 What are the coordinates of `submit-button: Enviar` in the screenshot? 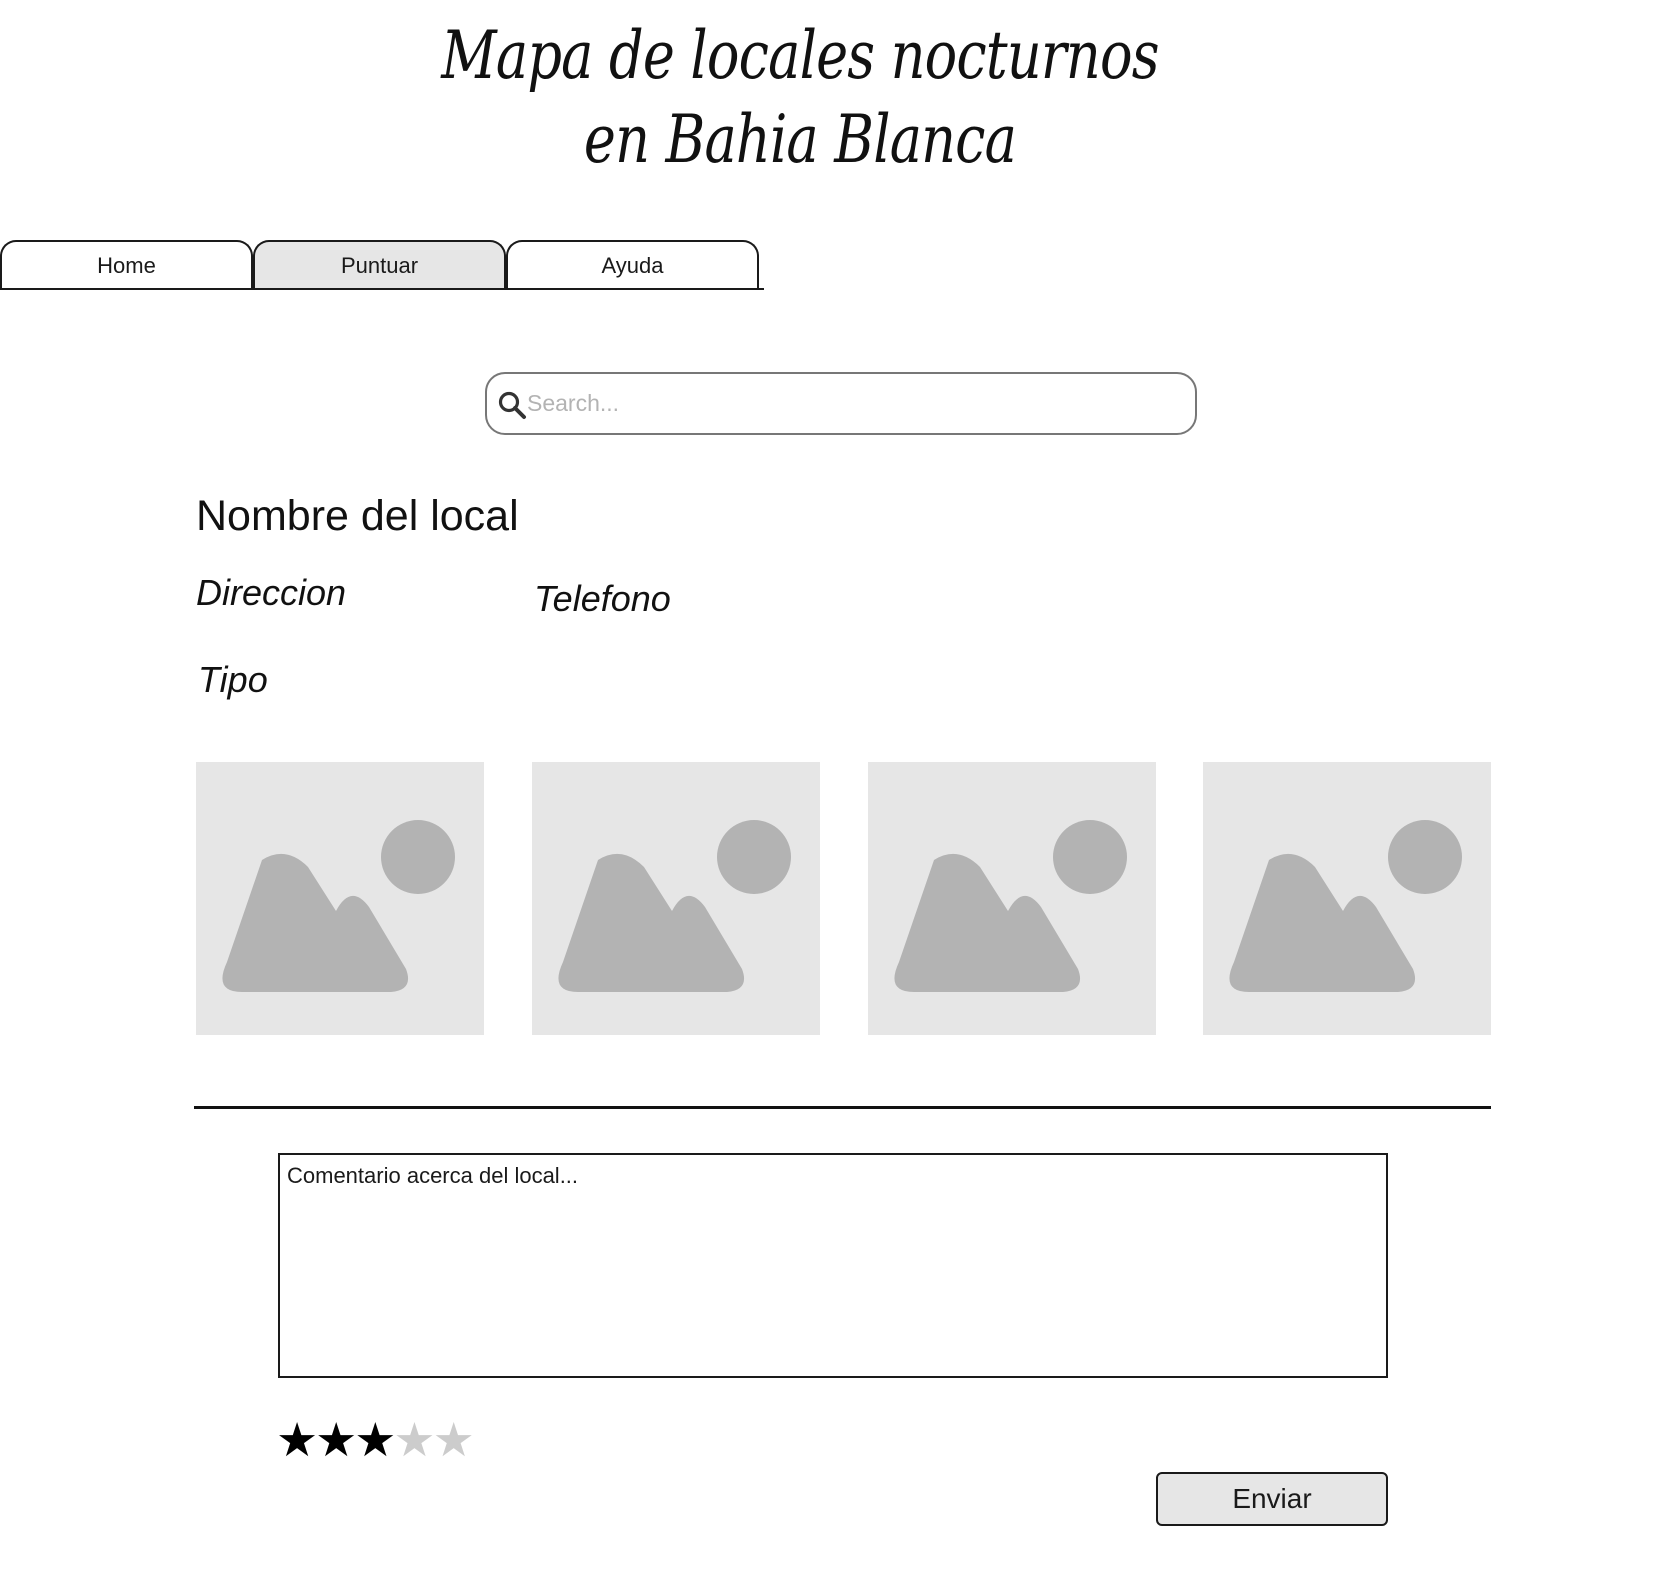 It's located at (1272, 1499).